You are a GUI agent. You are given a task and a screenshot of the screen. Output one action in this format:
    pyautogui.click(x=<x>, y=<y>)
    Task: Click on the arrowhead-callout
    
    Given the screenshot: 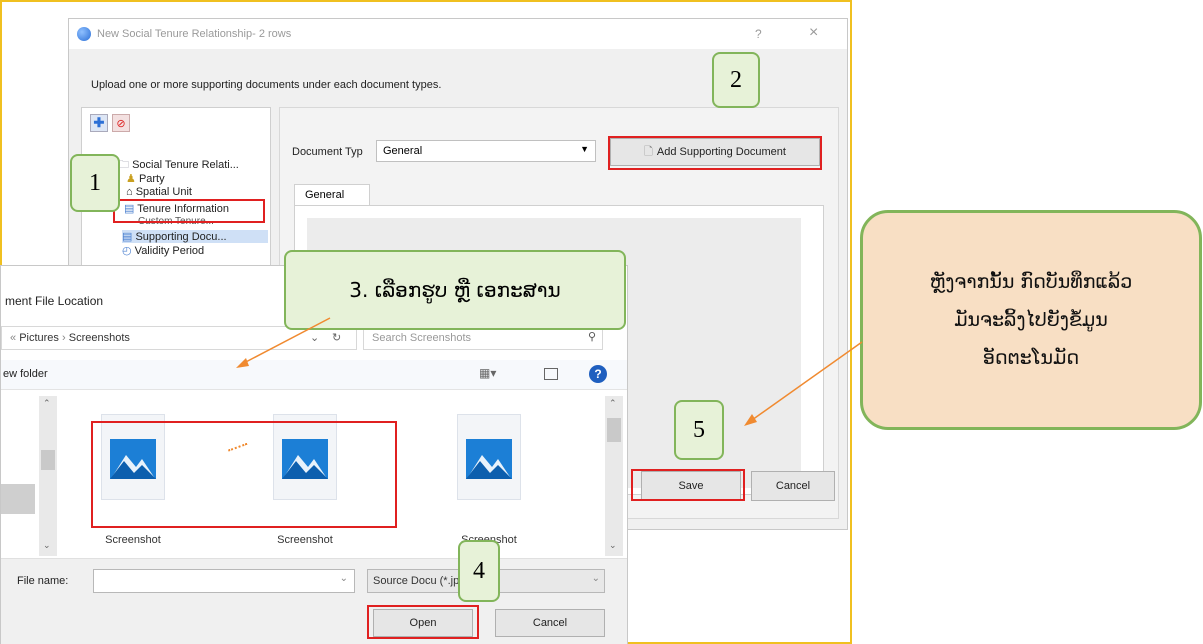 What is the action you would take?
    pyautogui.click(x=750, y=420)
    